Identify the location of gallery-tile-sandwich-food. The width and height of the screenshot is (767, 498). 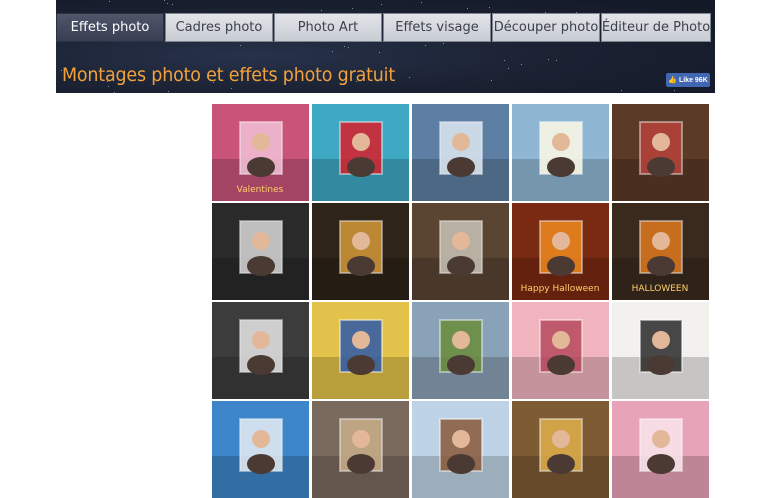
(560, 449).